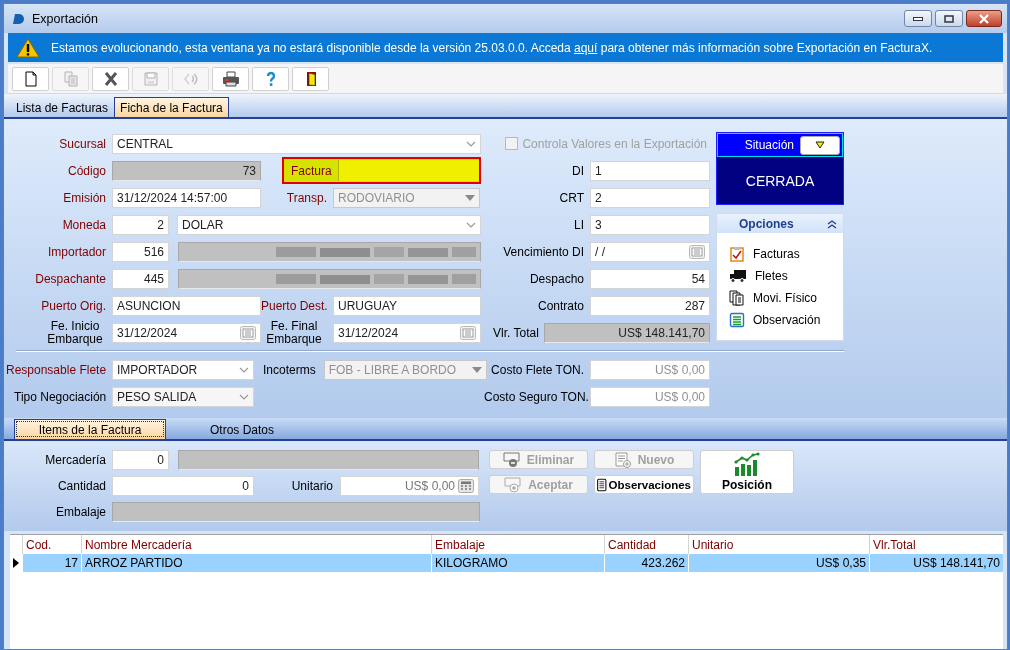 The width and height of the screenshot is (1010, 650). Describe the element at coordinates (650, 278) in the screenshot. I see `text-field: 54` at that location.